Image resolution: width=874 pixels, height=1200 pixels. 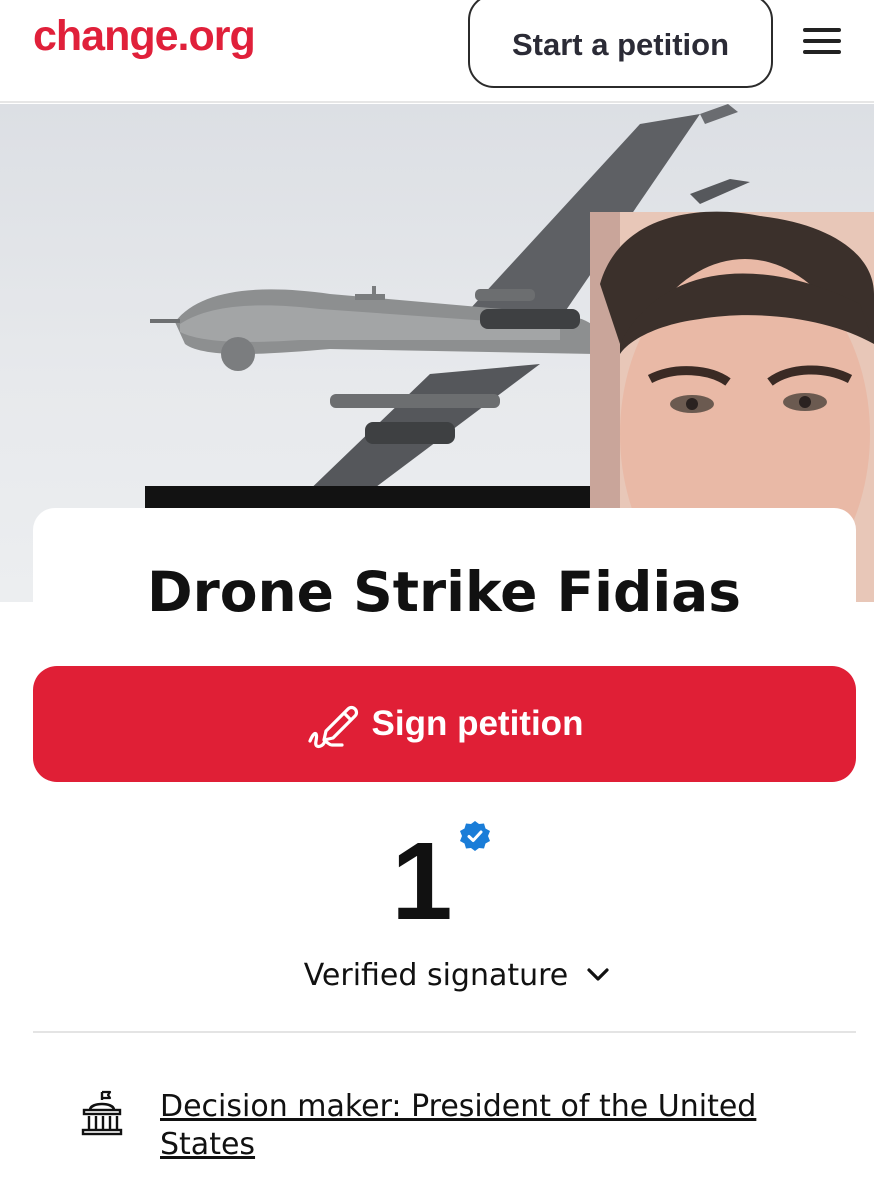 What do you see at coordinates (477, 723) in the screenshot?
I see `sign-petition-label: Sign petition` at bounding box center [477, 723].